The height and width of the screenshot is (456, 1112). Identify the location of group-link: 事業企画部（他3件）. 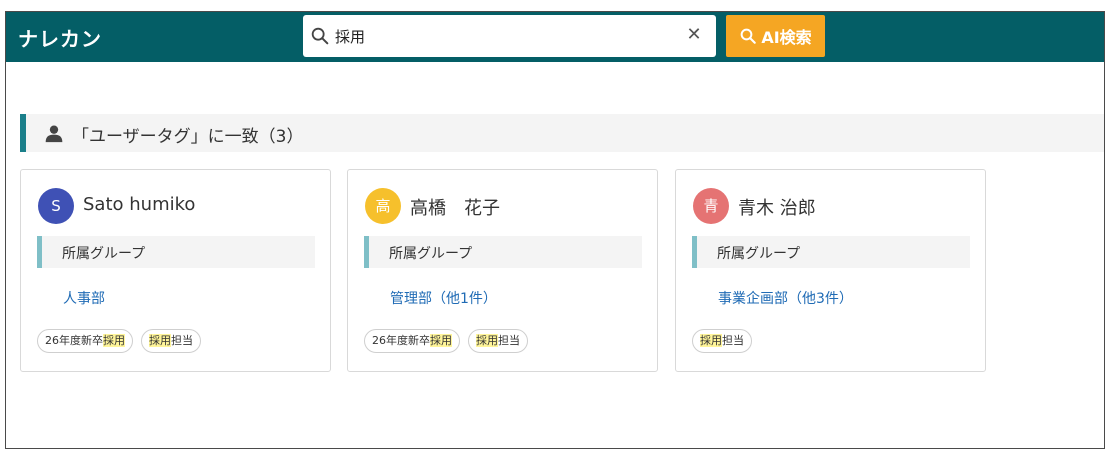
(785, 298).